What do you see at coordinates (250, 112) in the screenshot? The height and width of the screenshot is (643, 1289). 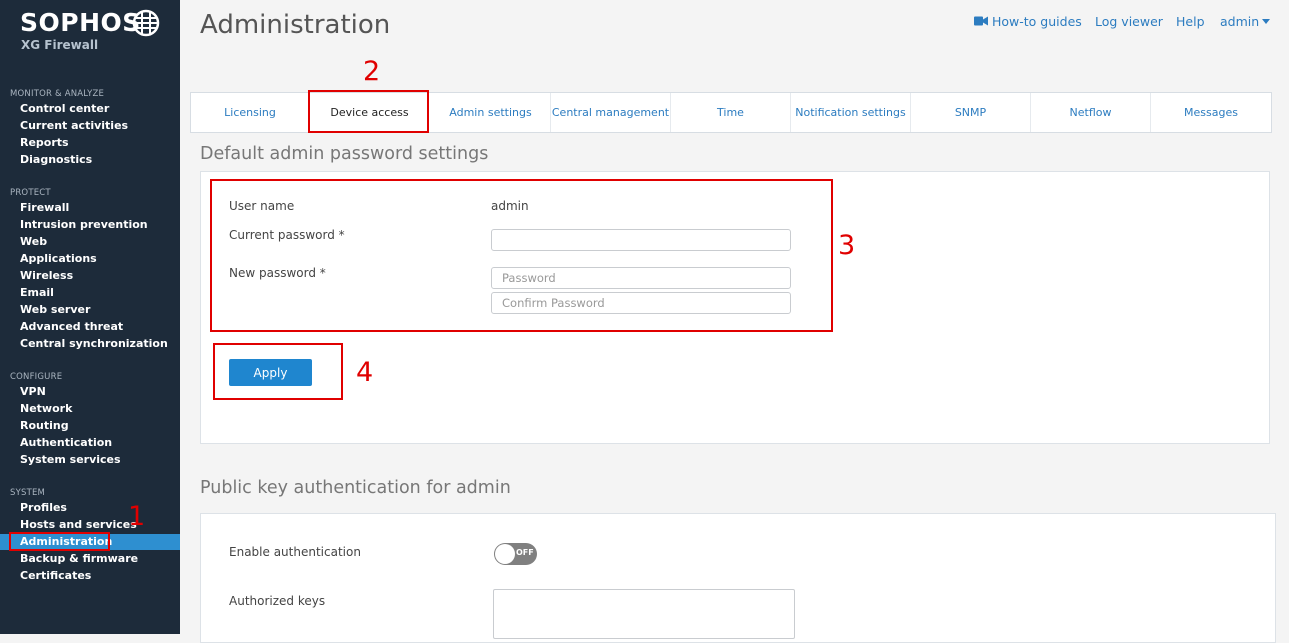 I see `tab-licensing: Licensing` at bounding box center [250, 112].